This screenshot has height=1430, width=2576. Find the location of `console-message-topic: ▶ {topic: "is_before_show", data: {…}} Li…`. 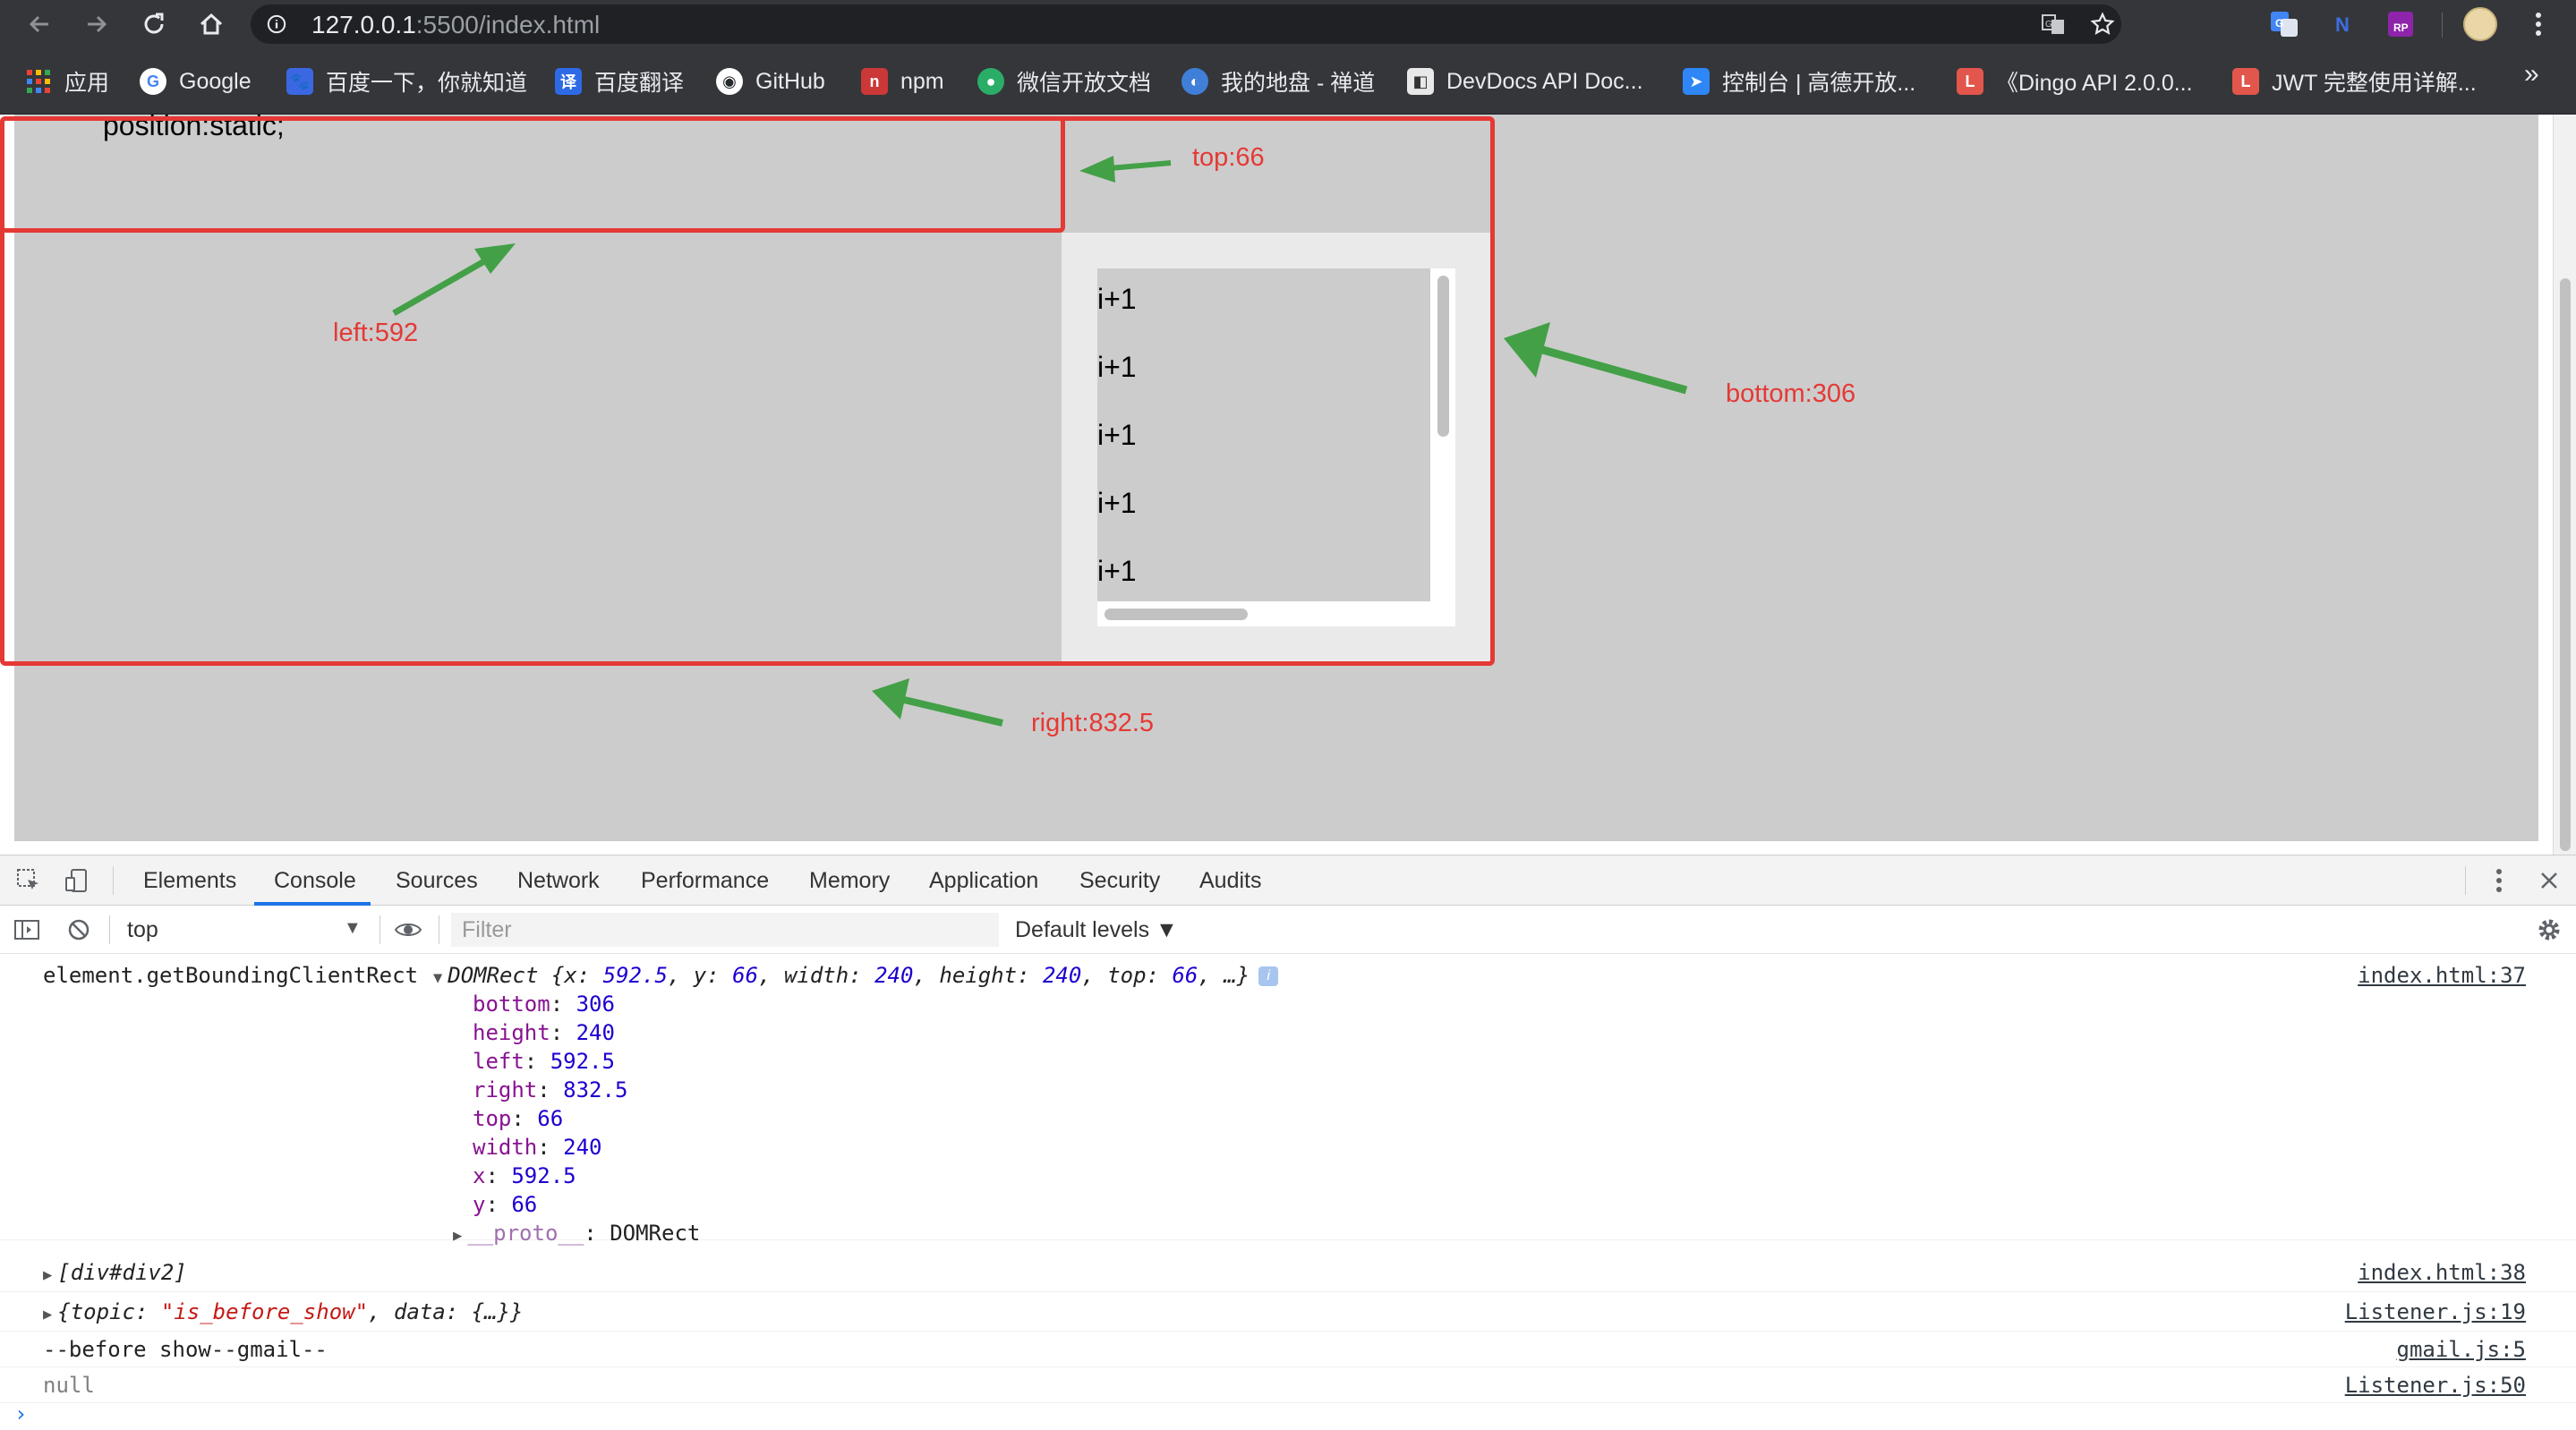

console-message-topic: ▶ {topic: "is_before_show", data: {…}} Li… is located at coordinates (1288, 1312).